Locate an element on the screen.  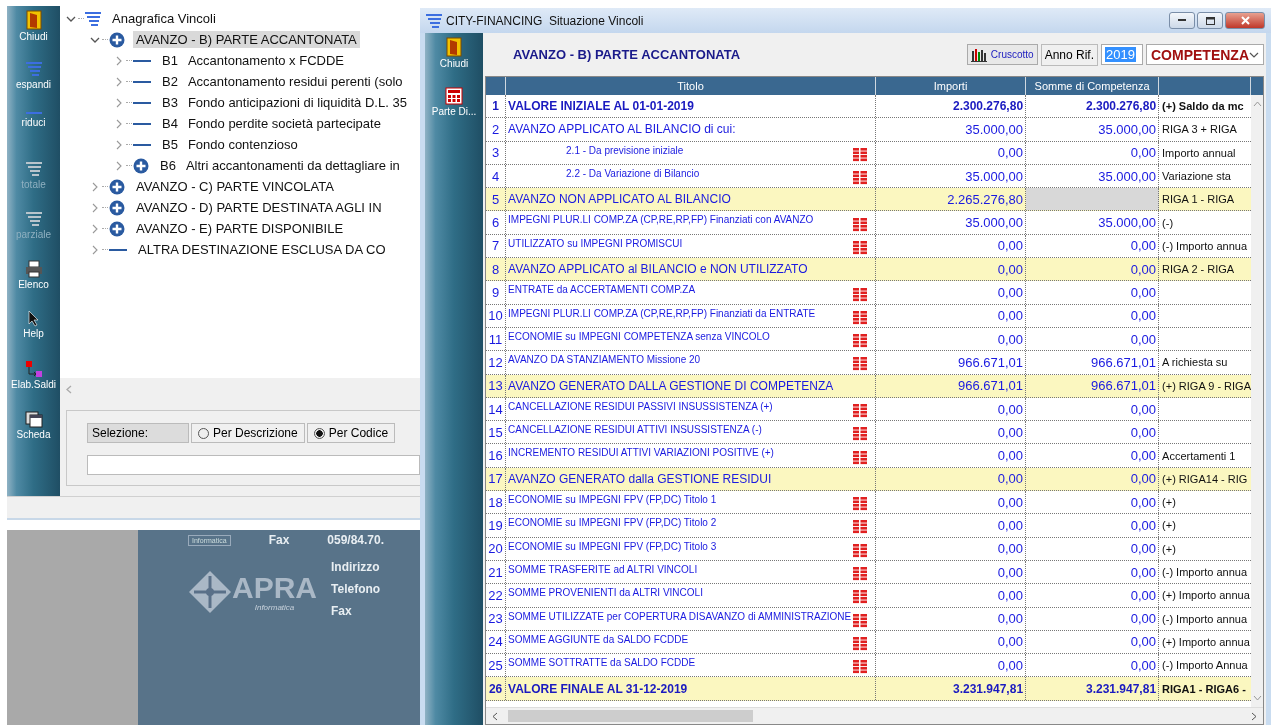
row-number: 25 is located at coordinates (496, 665).